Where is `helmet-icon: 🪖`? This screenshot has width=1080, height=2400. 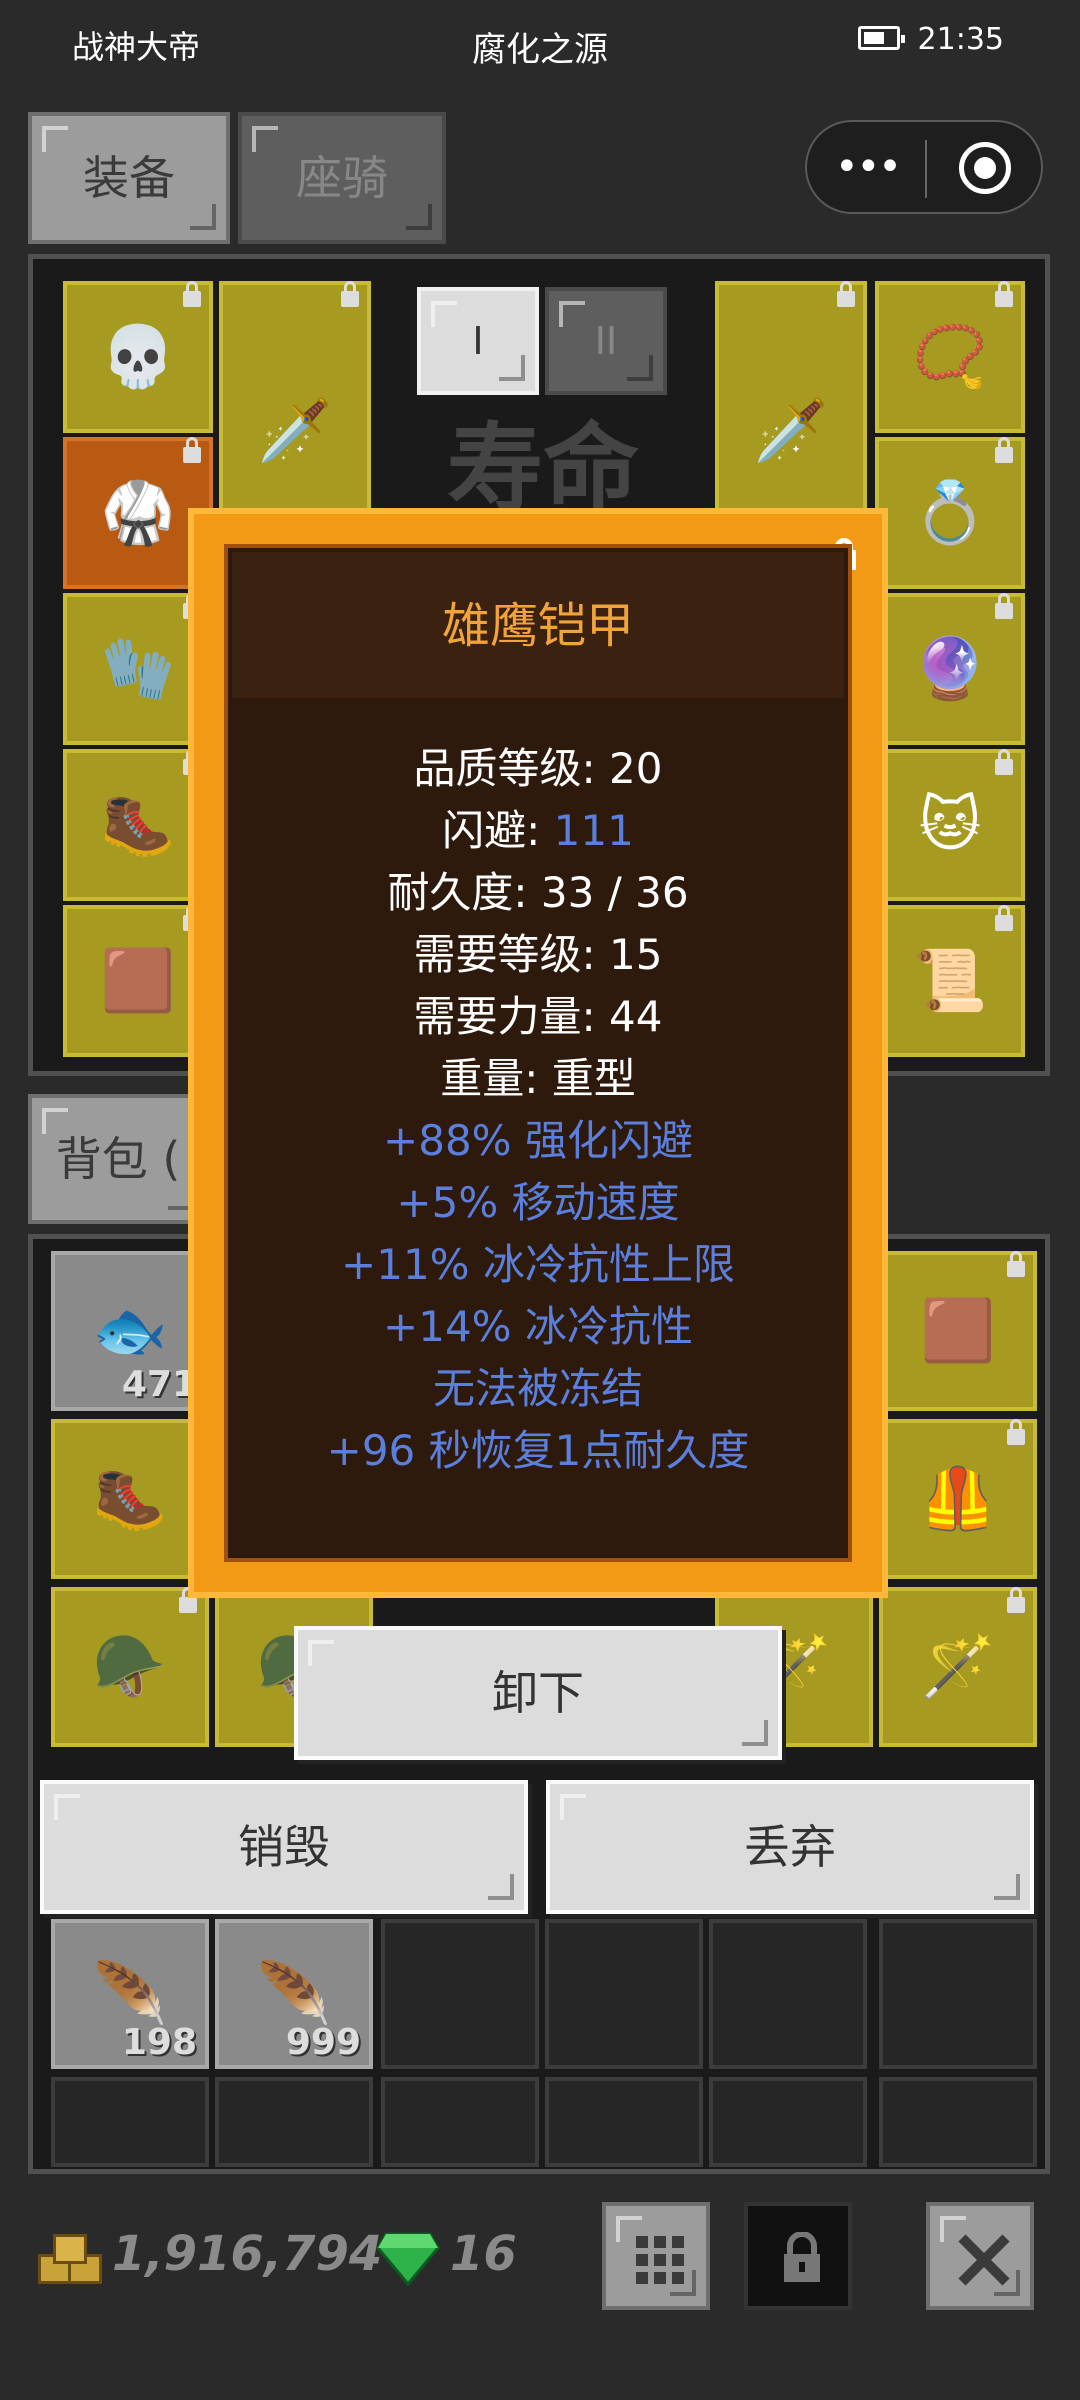
helmet-icon: 🪖 is located at coordinates (130, 1667).